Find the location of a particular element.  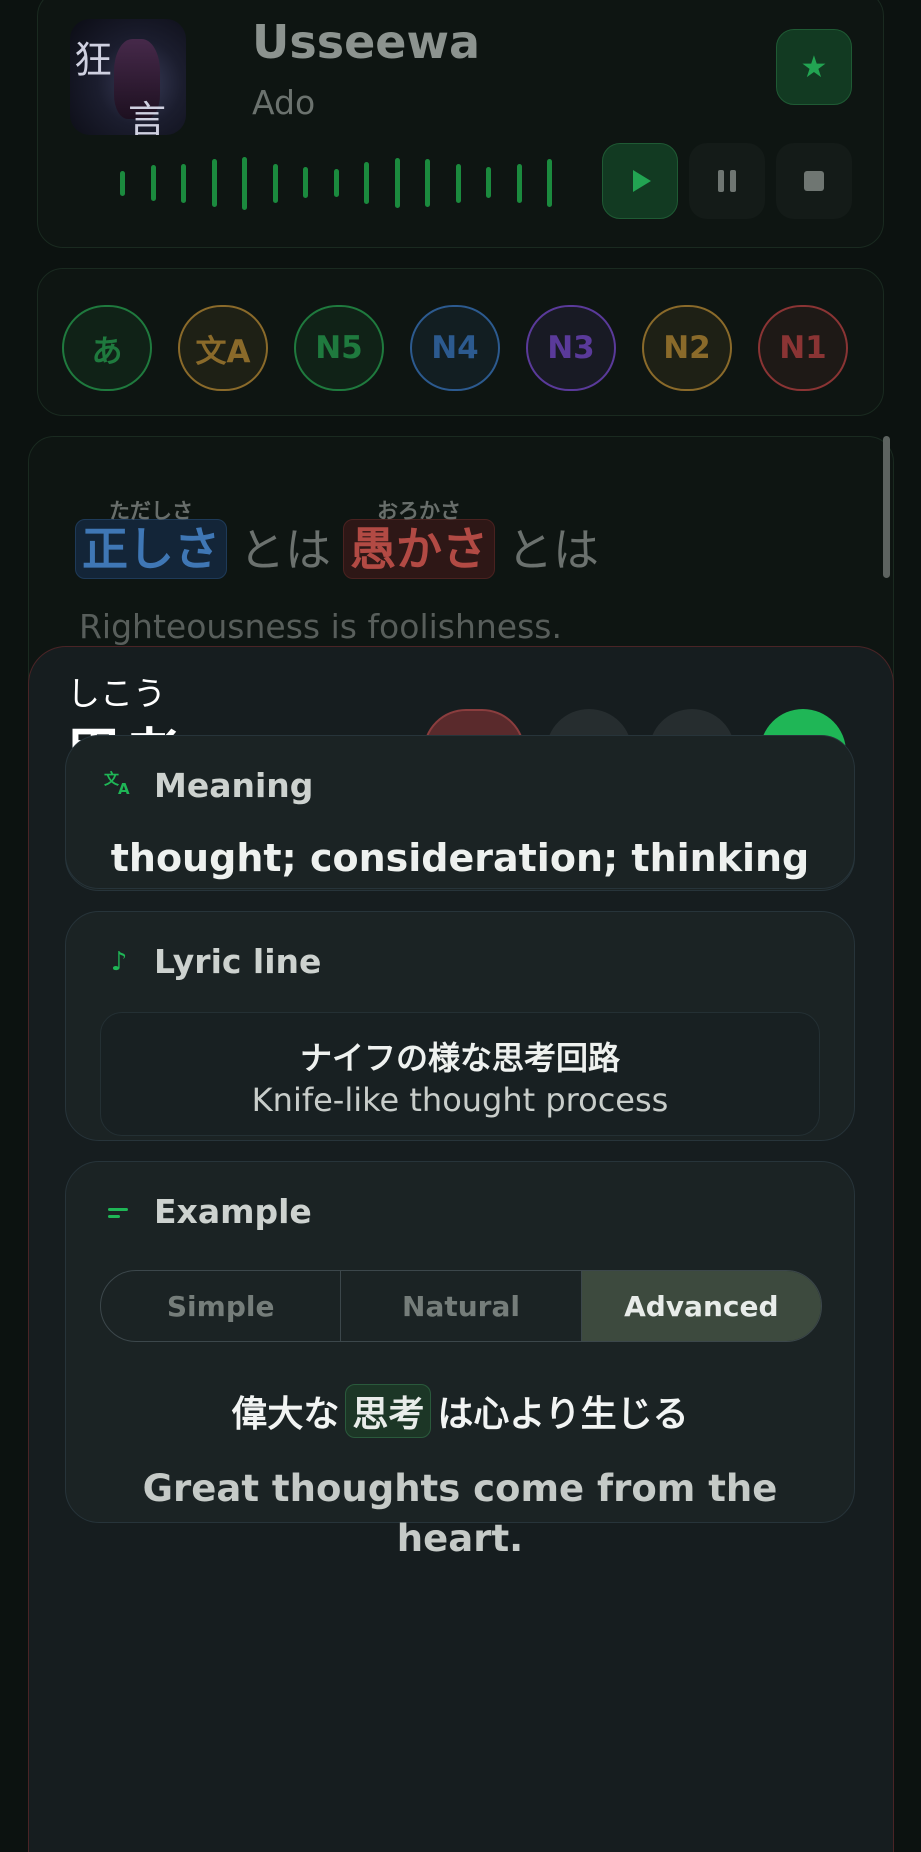

cover-glyph: 言 is located at coordinates (147, 116).